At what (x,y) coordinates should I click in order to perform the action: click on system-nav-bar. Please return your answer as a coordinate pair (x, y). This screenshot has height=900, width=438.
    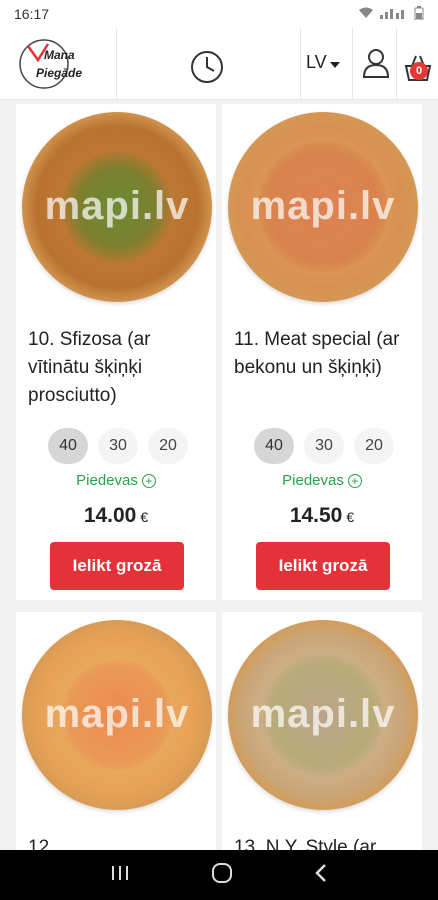
    Looking at the image, I should click on (219, 875).